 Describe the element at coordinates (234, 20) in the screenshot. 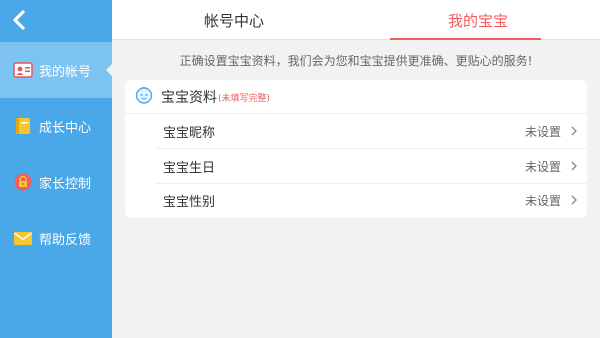

I see `tab-account-center: 帐号中心` at that location.